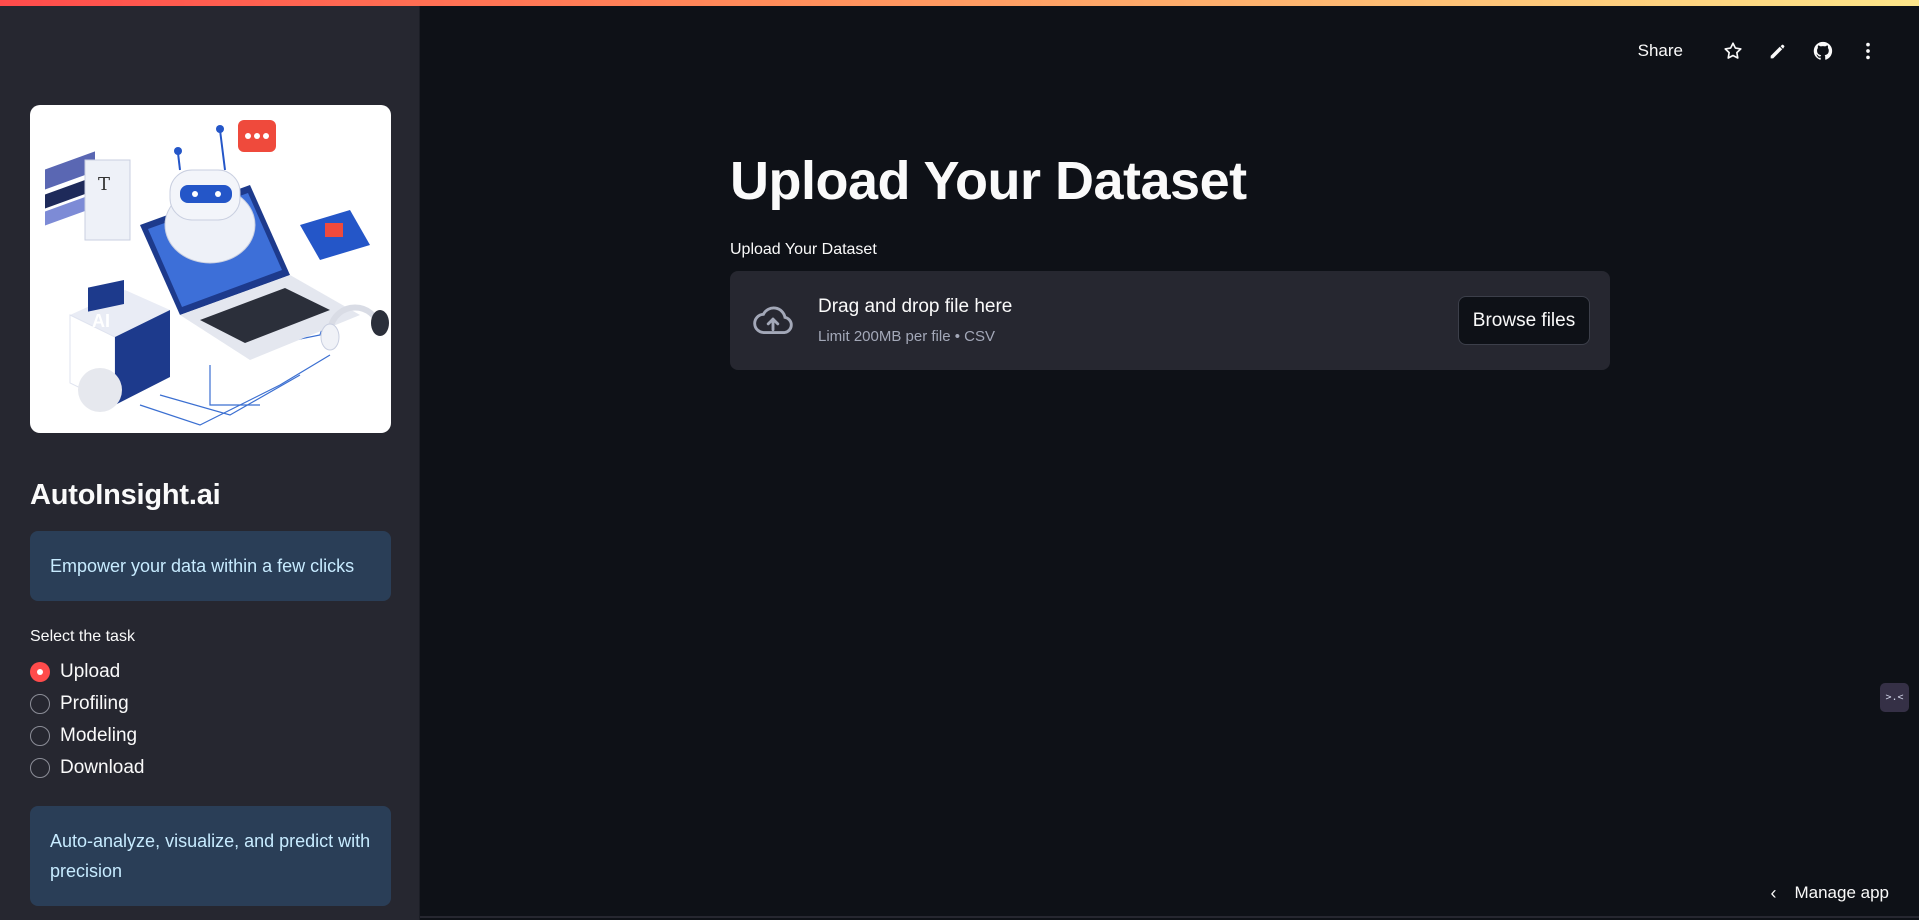 This screenshot has height=920, width=1919. What do you see at coordinates (803, 249) in the screenshot?
I see `file-uploader-label: Upload Your Dataset` at bounding box center [803, 249].